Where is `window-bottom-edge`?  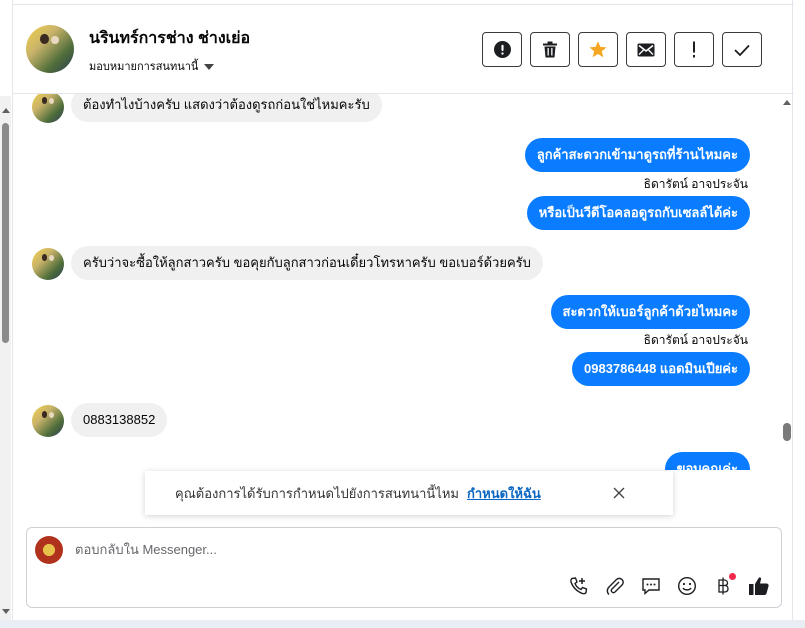 window-bottom-edge is located at coordinates (402, 624).